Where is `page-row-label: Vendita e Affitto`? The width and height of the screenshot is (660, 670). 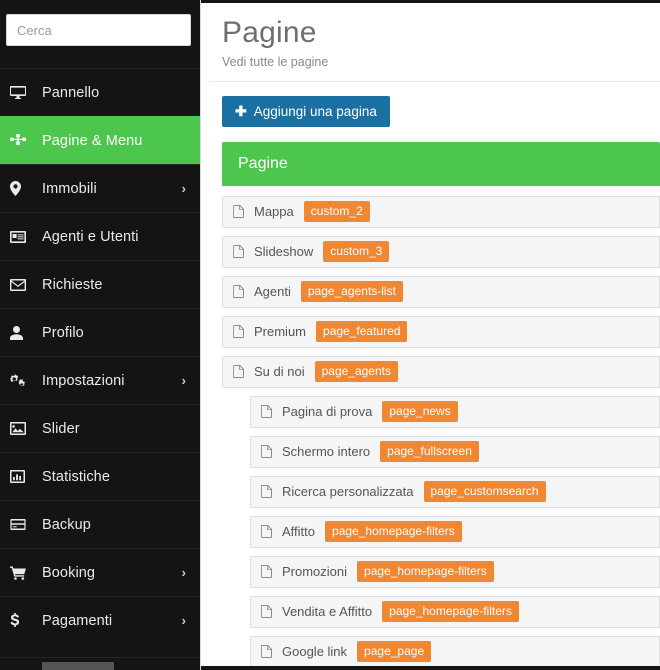 page-row-label: Vendita e Affitto is located at coordinates (327, 612).